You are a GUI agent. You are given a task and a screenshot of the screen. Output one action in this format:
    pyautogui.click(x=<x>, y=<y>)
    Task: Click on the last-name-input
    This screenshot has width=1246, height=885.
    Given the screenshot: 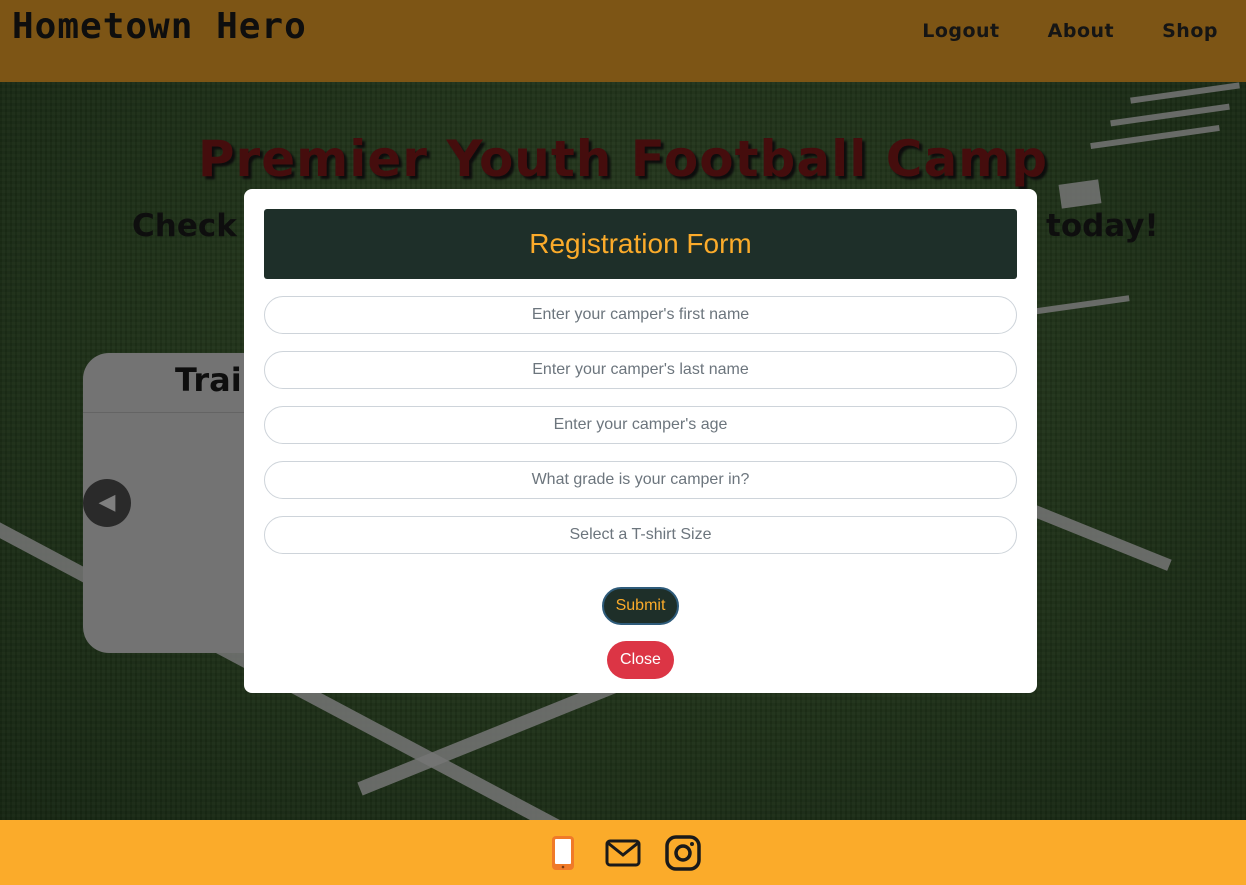 What is the action you would take?
    pyautogui.click(x=640, y=370)
    